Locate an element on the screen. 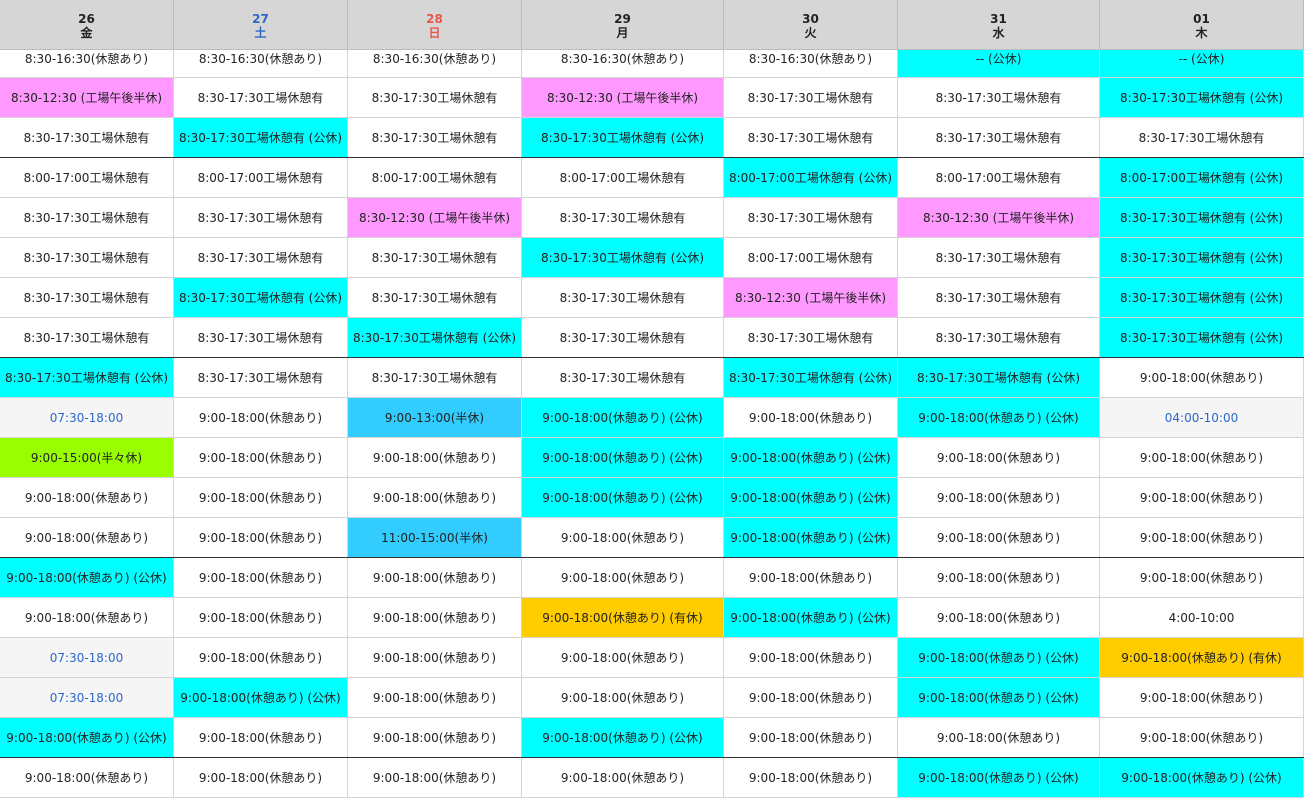  shift-cell: 4:00-10:00 is located at coordinates (1202, 618).